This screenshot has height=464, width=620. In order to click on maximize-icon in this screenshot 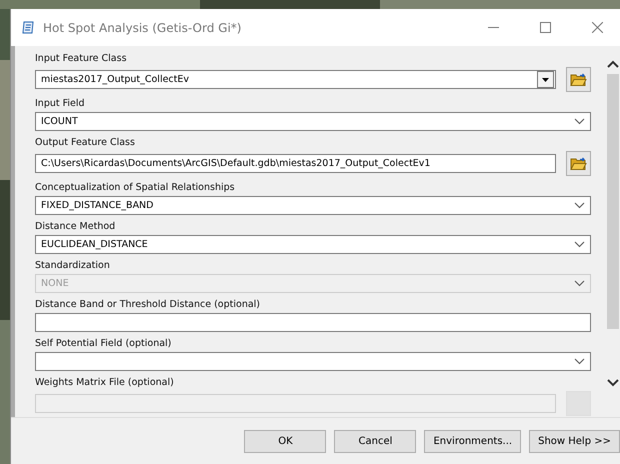, I will do `click(545, 27)`.